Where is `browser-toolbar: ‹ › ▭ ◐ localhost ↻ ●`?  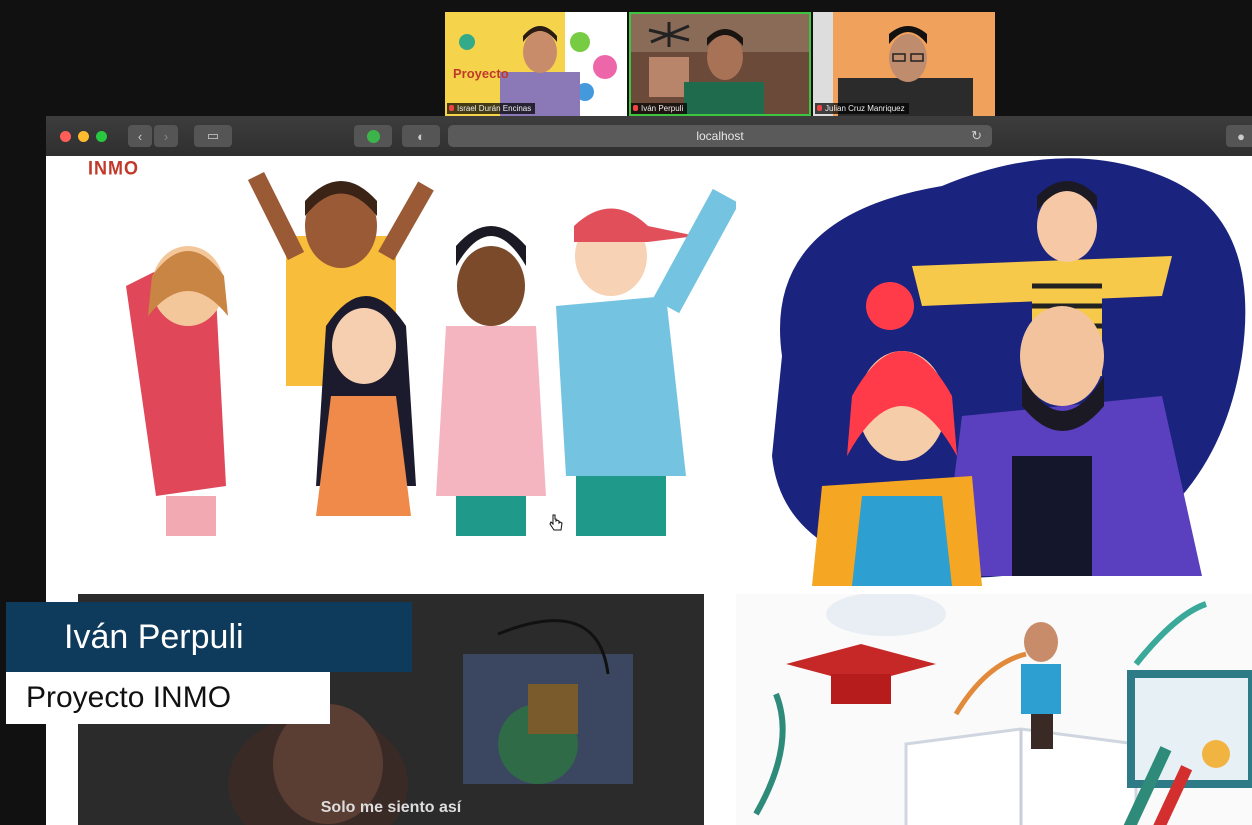 browser-toolbar: ‹ › ▭ ◐ localhost ↻ ● is located at coordinates (649, 136).